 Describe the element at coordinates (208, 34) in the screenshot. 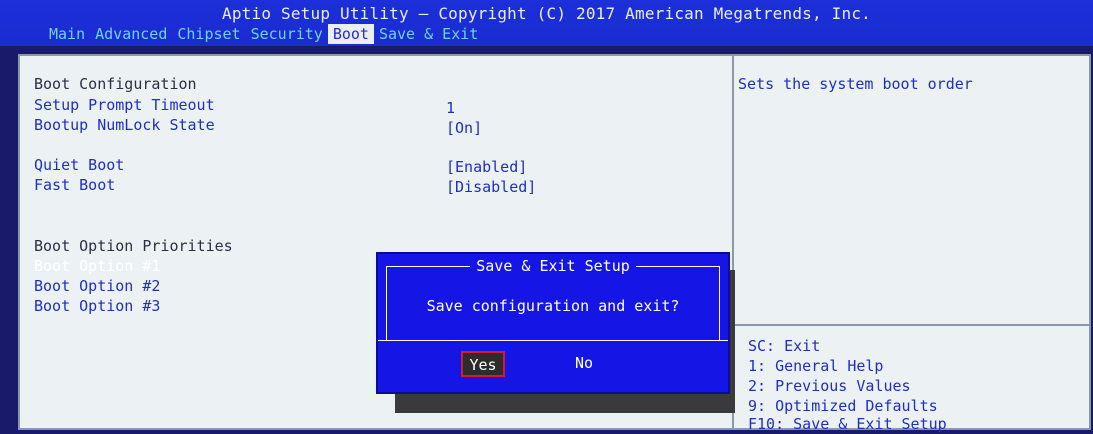

I see `tab-chipset: Chipset` at that location.